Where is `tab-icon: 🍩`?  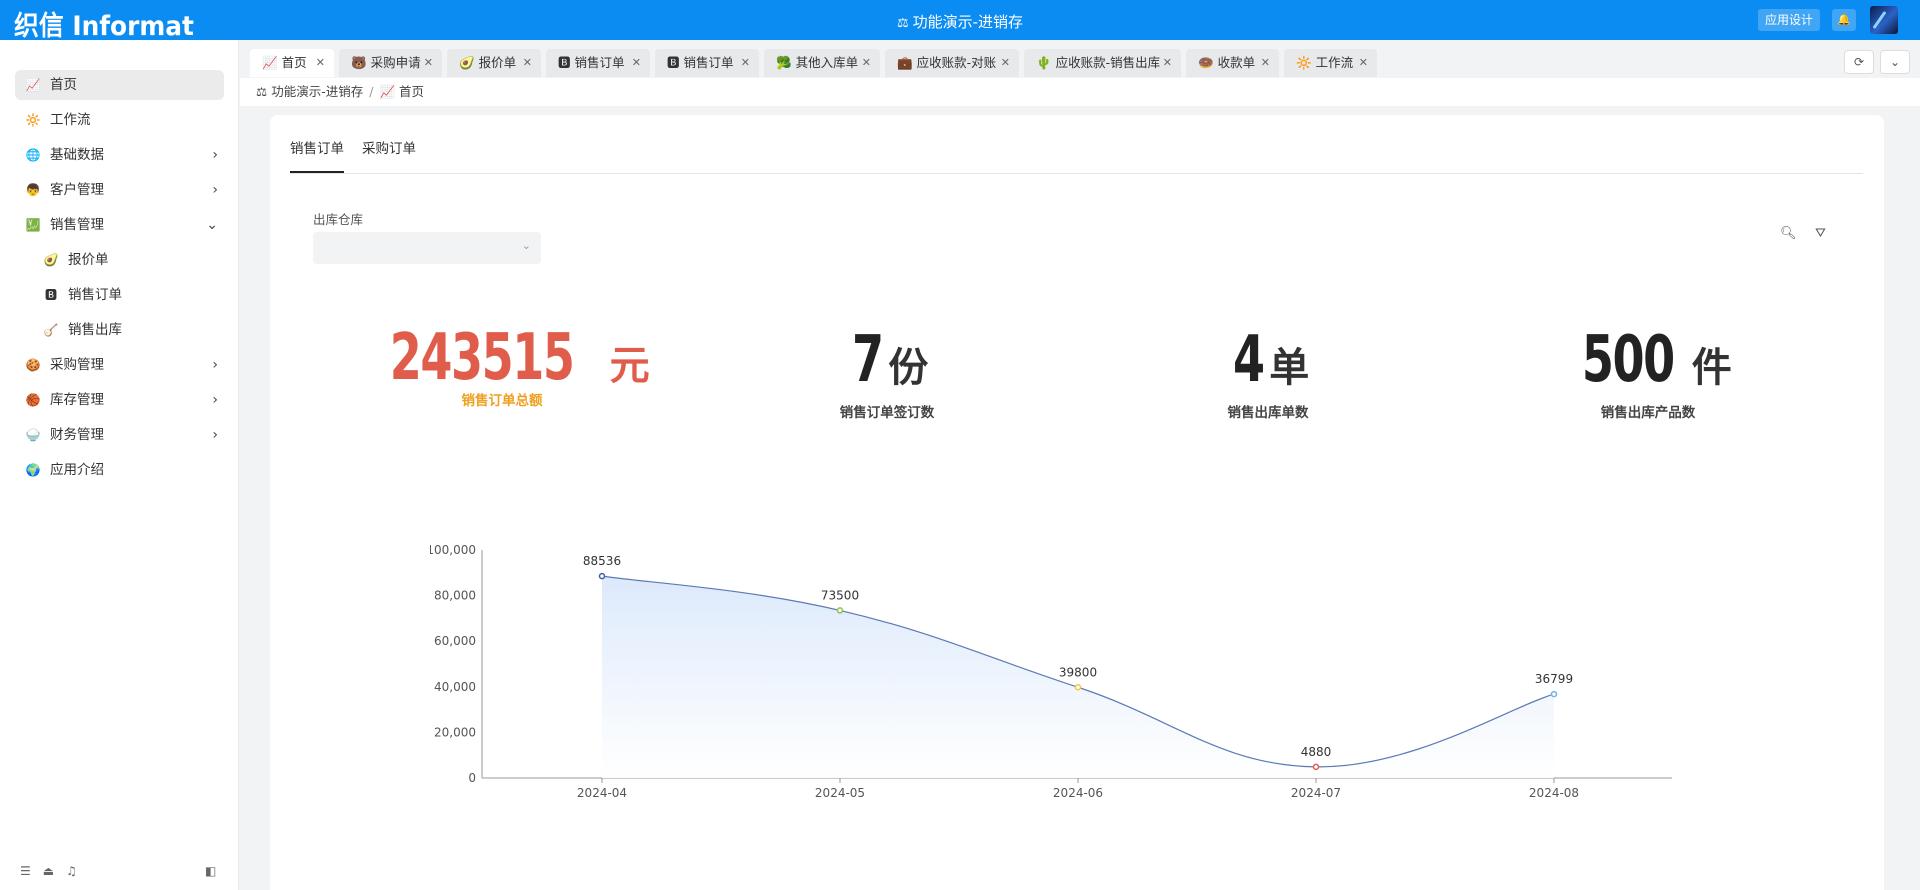 tab-icon: 🍩 is located at coordinates (1206, 62).